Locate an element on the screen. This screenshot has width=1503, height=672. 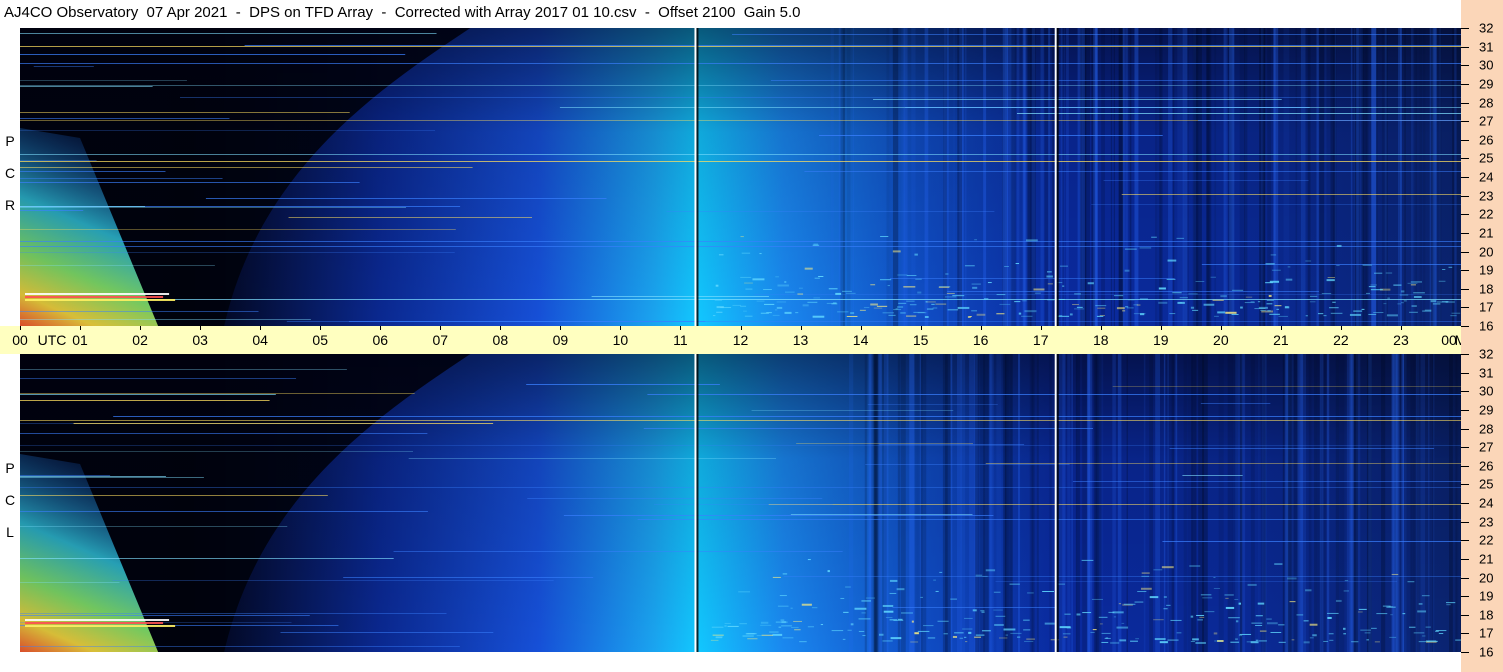
freq-tick-label: 20 is located at coordinates (1486, 251).